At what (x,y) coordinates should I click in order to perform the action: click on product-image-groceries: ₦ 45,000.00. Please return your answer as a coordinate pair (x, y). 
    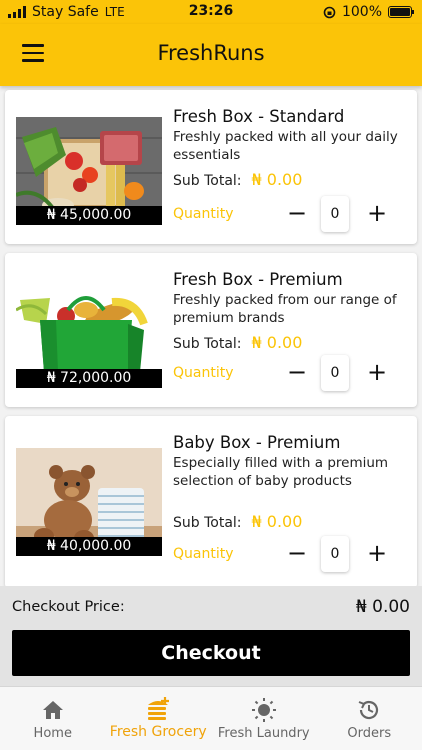
    Looking at the image, I should click on (89, 171).